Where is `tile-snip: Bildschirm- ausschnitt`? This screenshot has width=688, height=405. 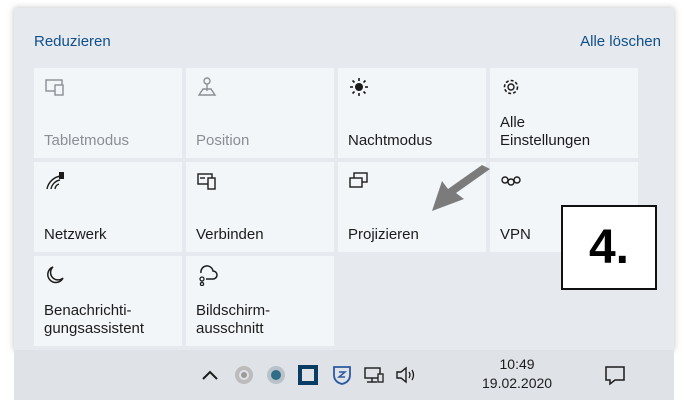 tile-snip: Bildschirm- ausschnitt is located at coordinates (260, 301).